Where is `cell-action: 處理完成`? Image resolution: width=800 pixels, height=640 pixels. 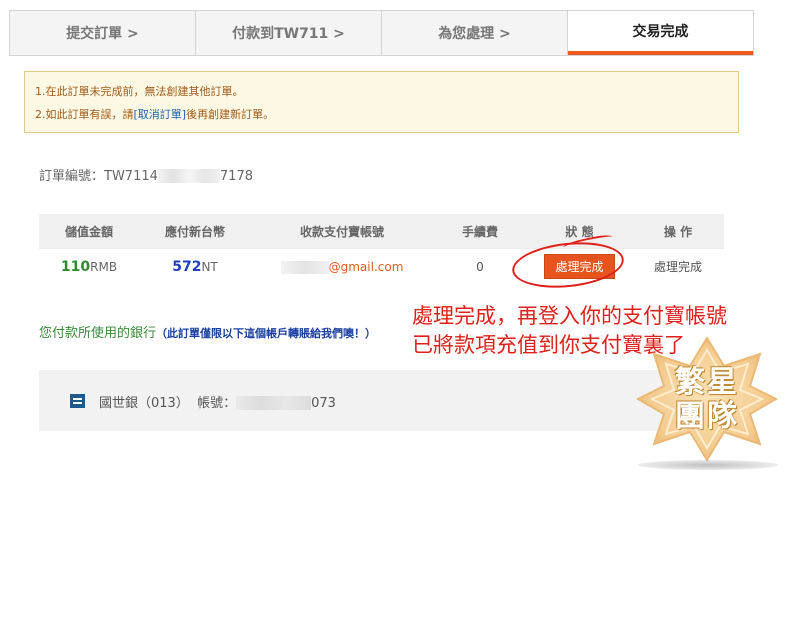 cell-action: 處理完成 is located at coordinates (677, 267).